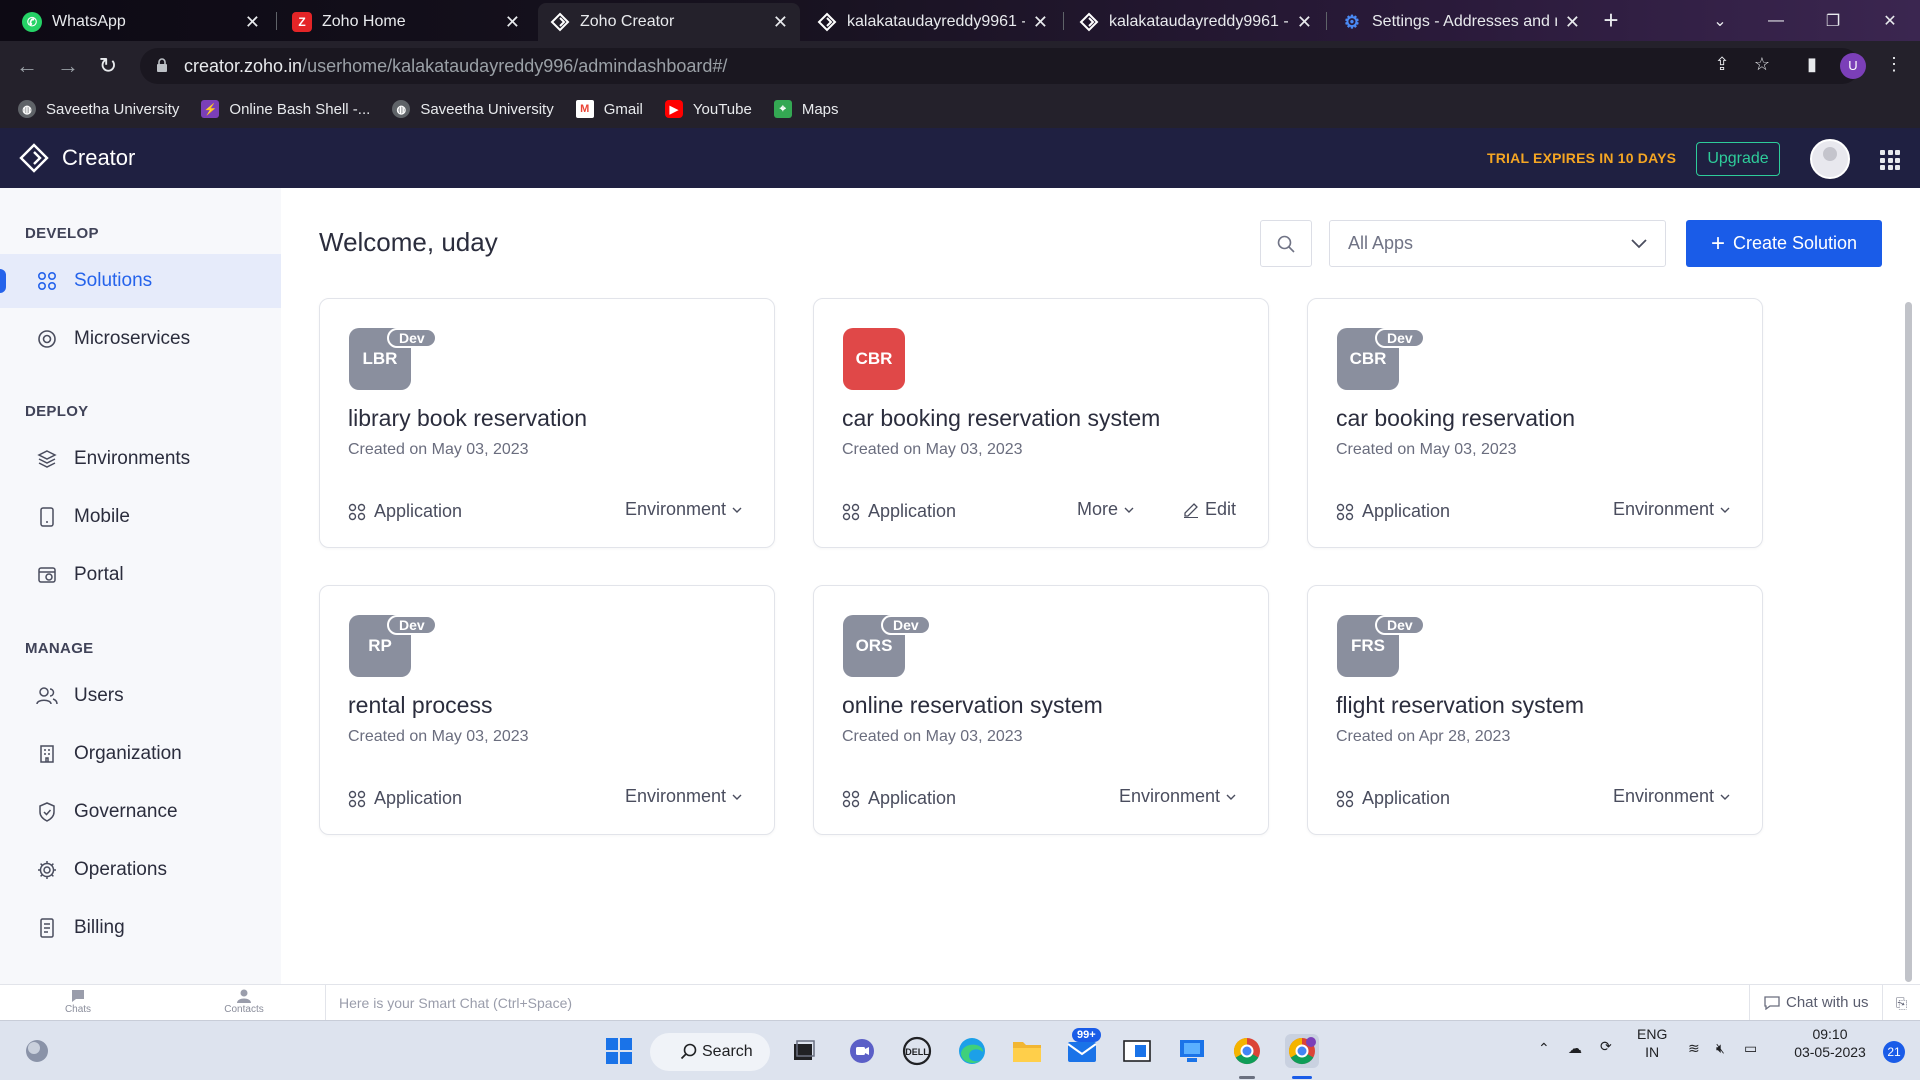  I want to click on search-button, so click(1286, 243).